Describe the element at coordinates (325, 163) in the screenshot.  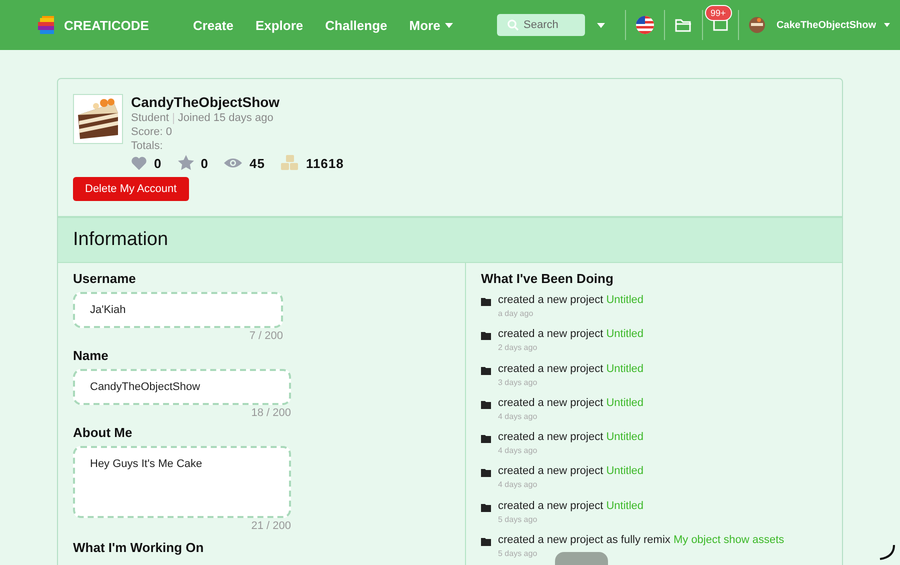
I see `stat-value: 11618` at that location.